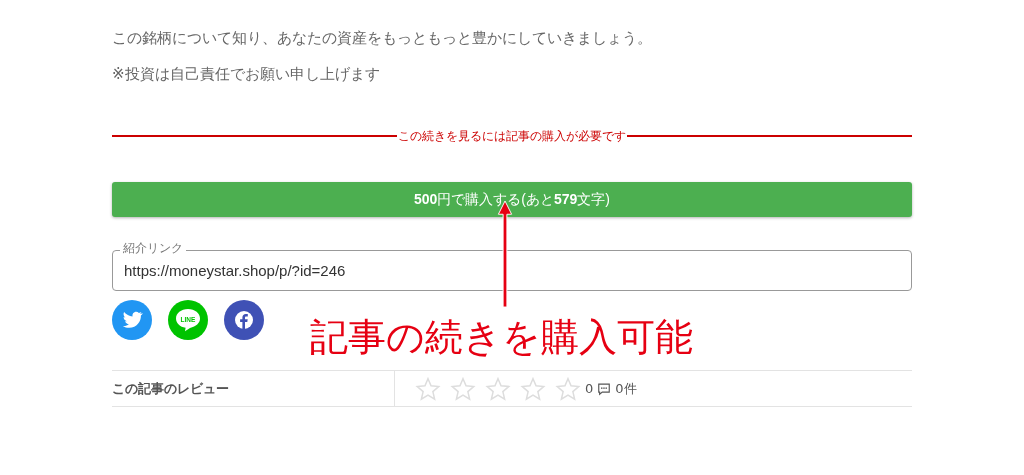  What do you see at coordinates (153, 248) in the screenshot?
I see `field-label: 紹介リンク` at bounding box center [153, 248].